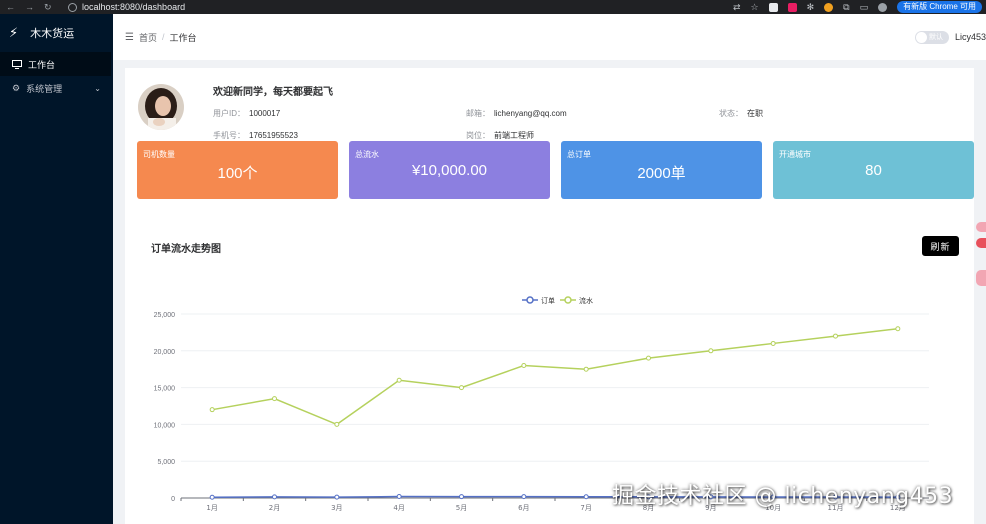 This screenshot has height=524, width=986. Describe the element at coordinates (585, 508) in the screenshot. I see `x-tick-label: 7月` at that location.